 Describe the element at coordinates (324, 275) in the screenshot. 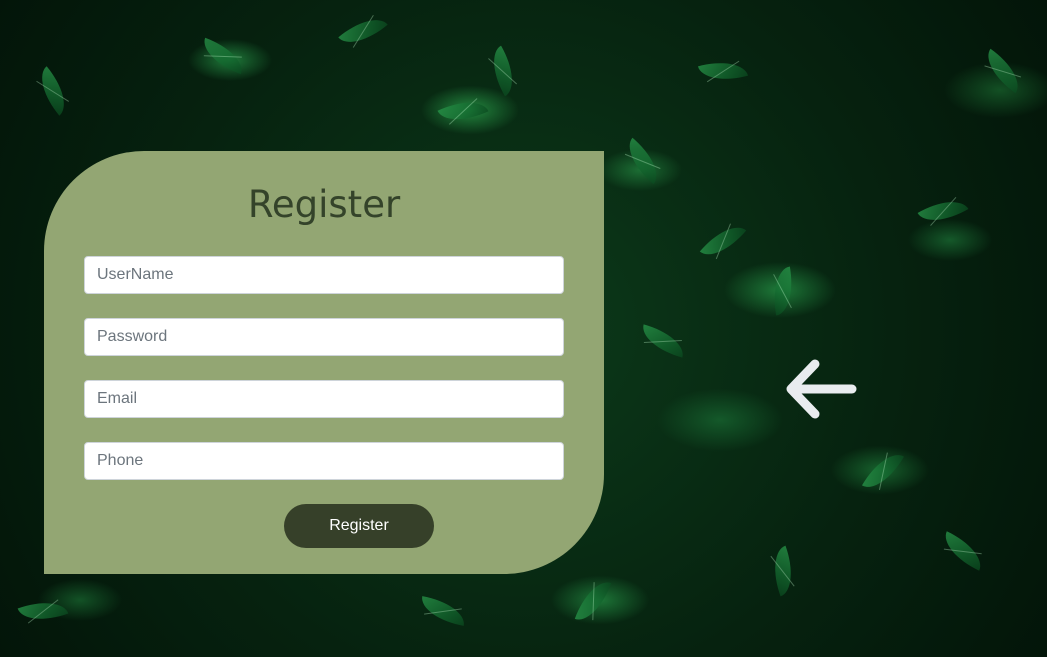

I see `username-input` at that location.